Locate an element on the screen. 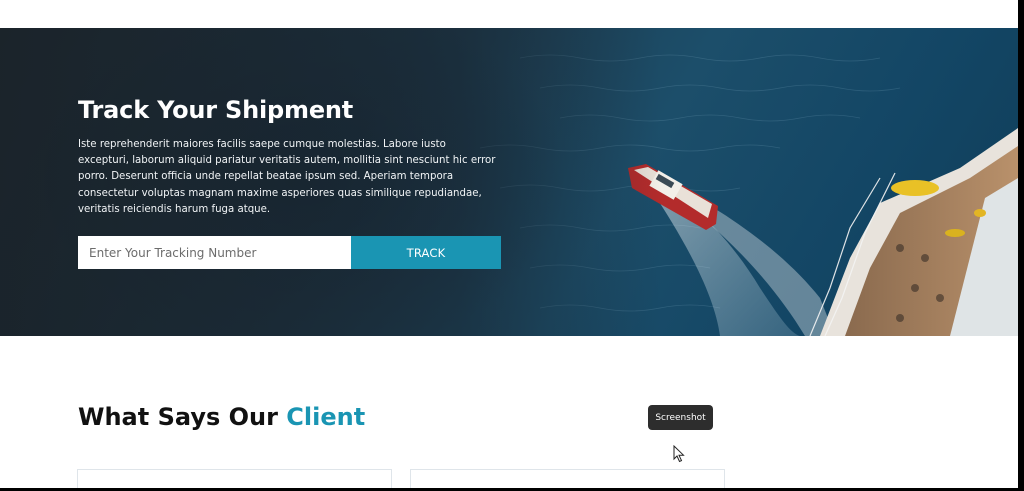 Image resolution: width=1024 pixels, height=491 pixels. client-title-prefix: What Says Our is located at coordinates (182, 417).